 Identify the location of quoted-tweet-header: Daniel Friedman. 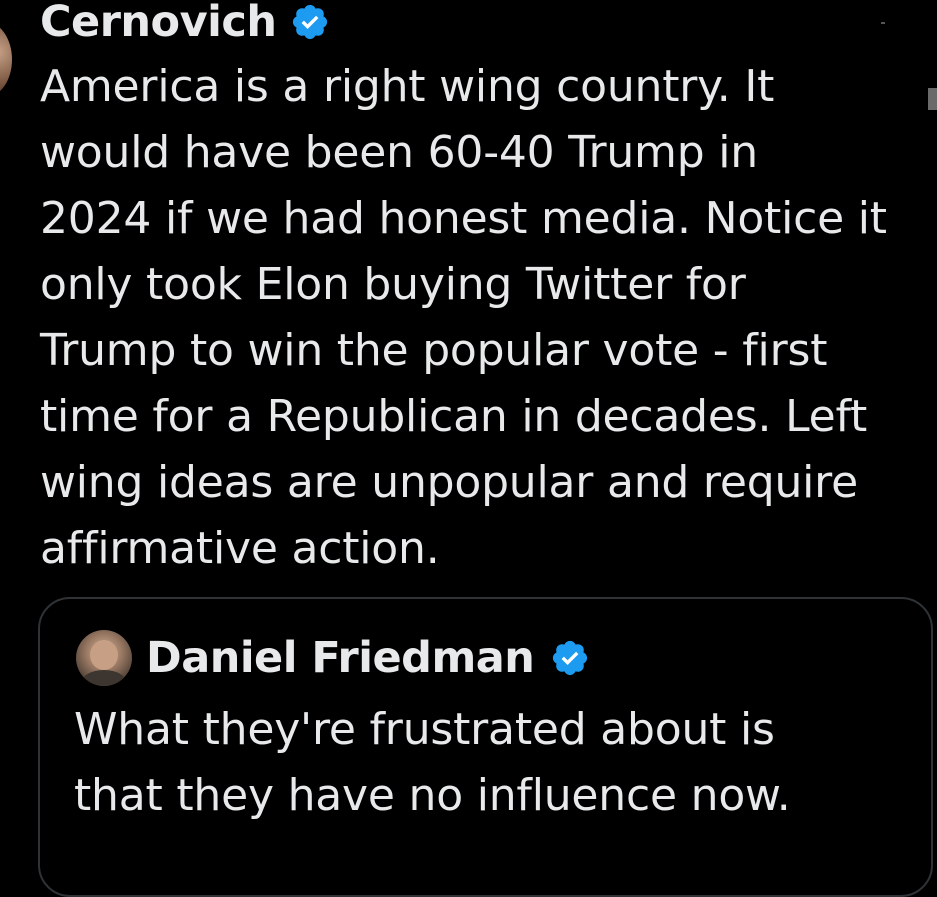
(333, 658).